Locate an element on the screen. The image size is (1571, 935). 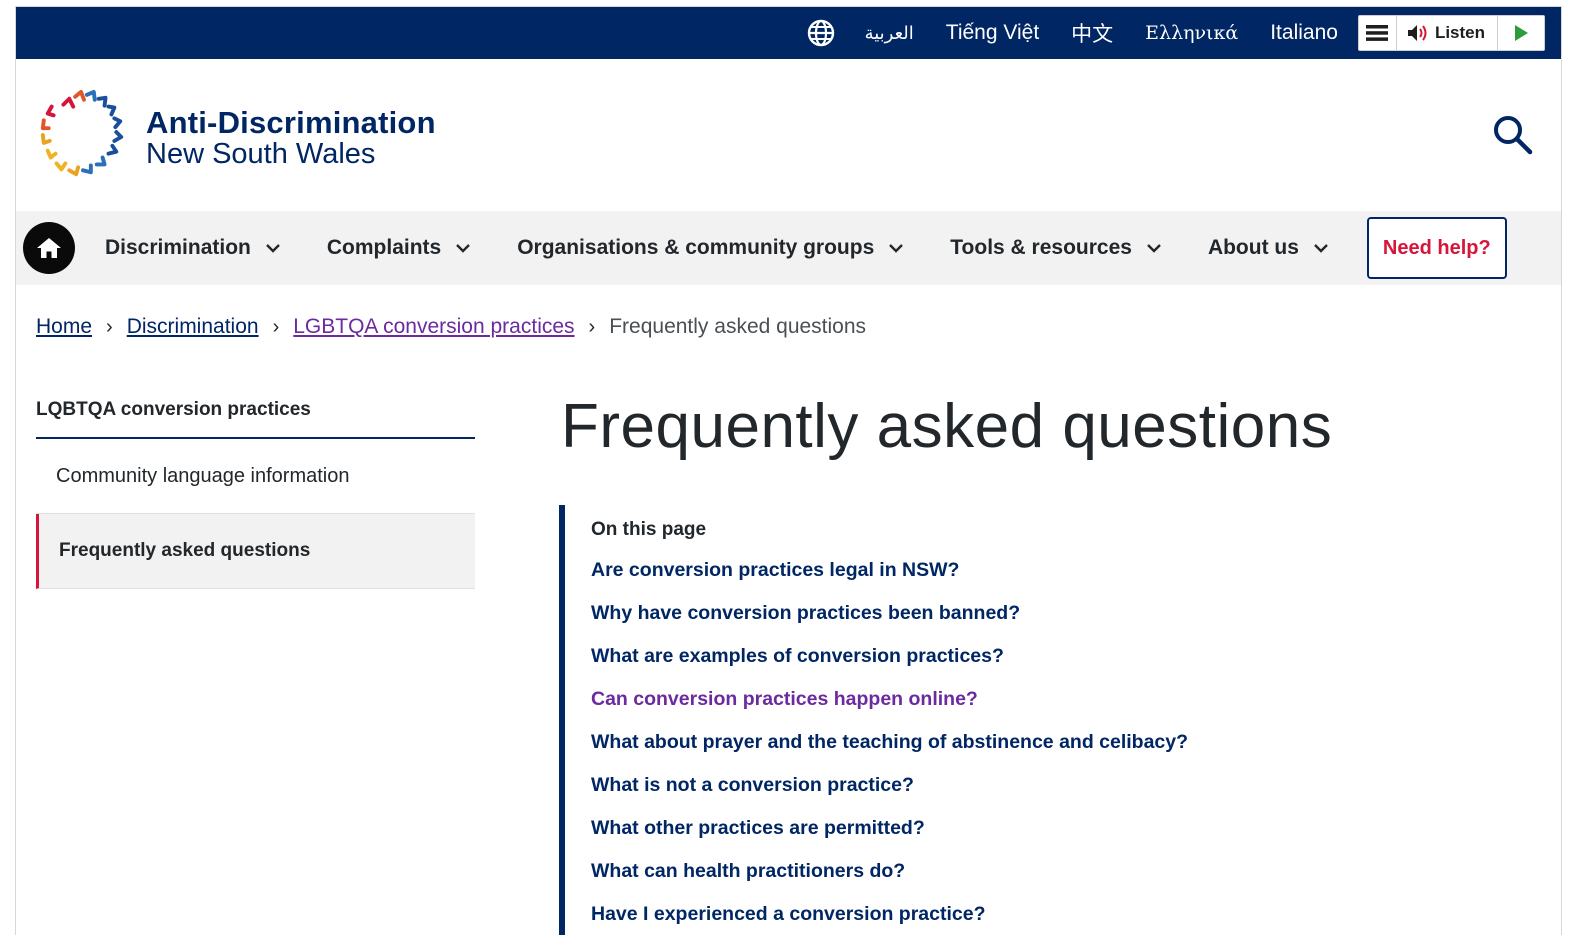
home-icon is located at coordinates (49, 248).